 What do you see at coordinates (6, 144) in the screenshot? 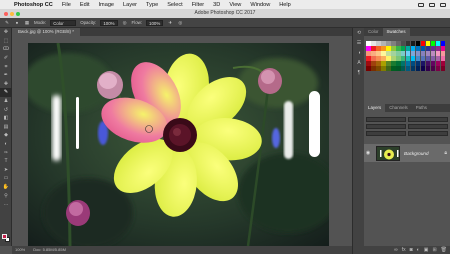
I see `dodge-tool-icon: ◐` at bounding box center [6, 144].